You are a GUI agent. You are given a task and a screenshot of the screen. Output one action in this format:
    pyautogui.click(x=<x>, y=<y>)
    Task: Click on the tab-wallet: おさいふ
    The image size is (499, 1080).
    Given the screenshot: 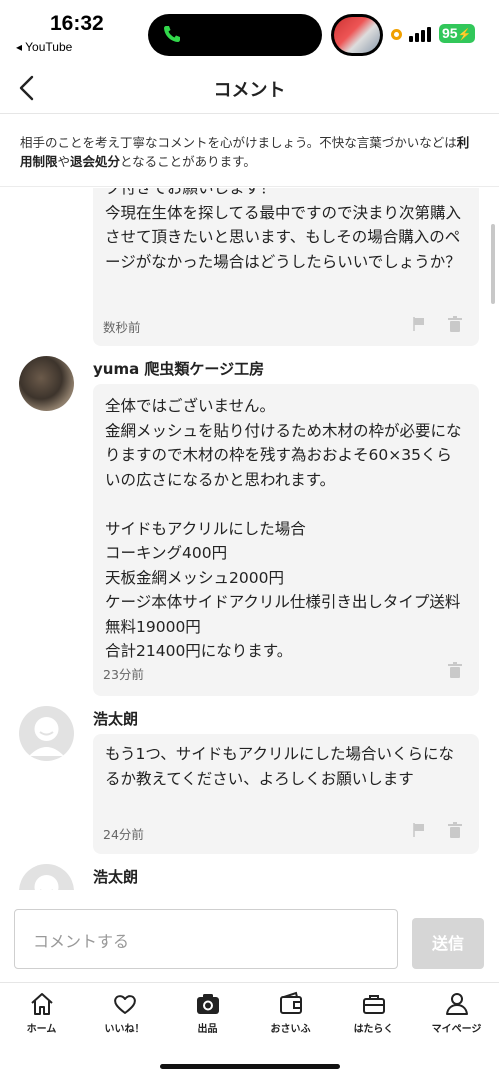 What is the action you would take?
    pyautogui.click(x=290, y=1013)
    